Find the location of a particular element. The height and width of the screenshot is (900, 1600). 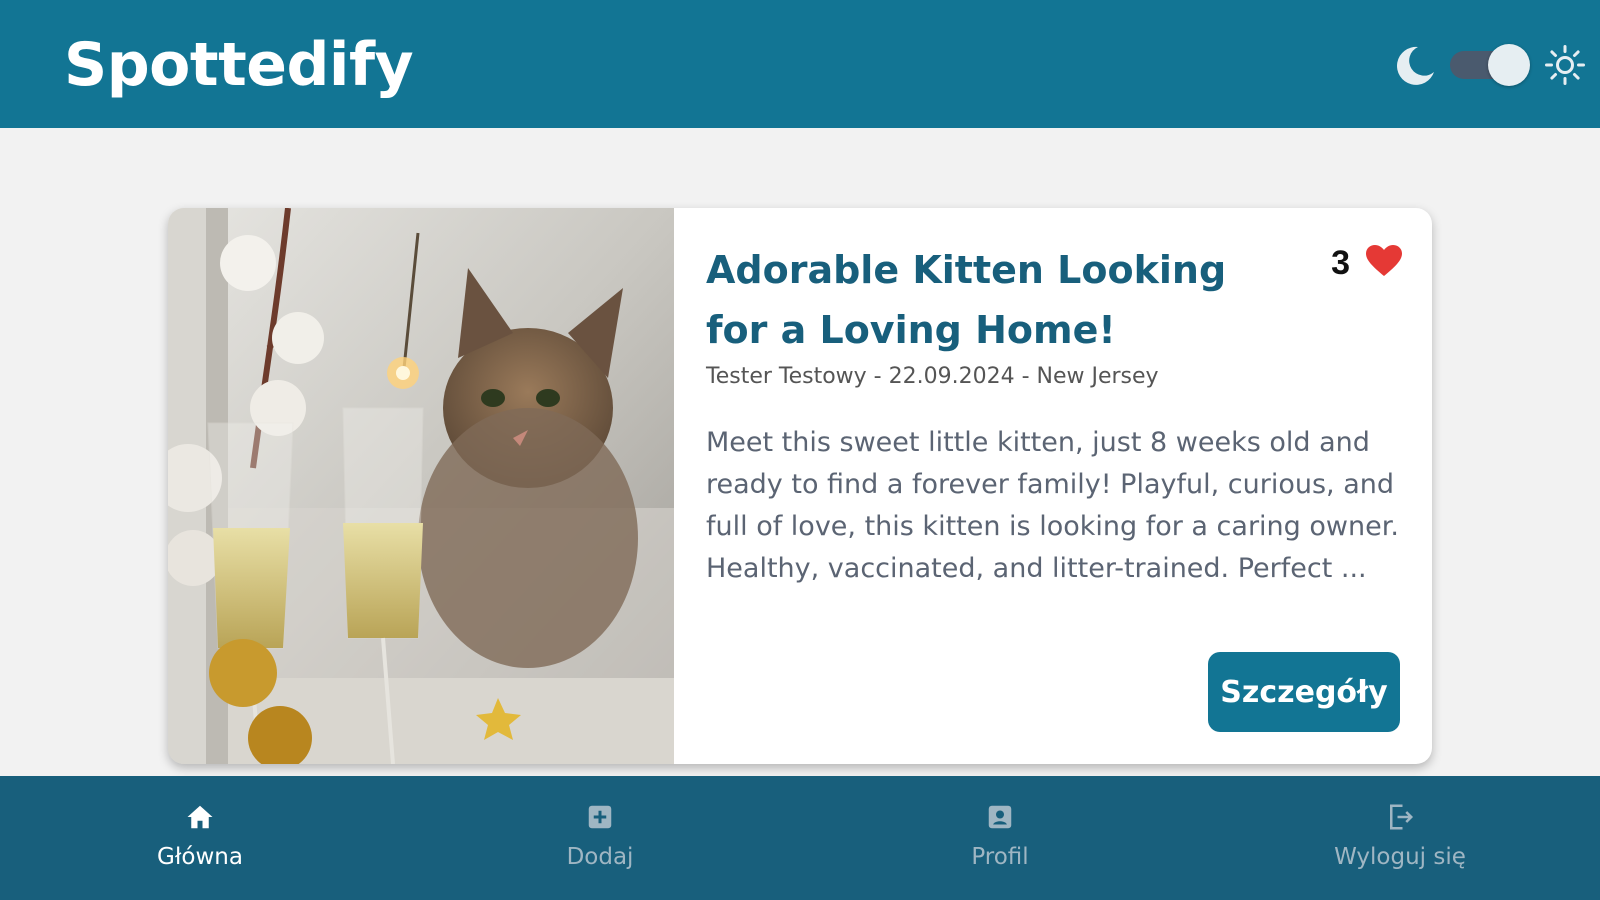

home-icon is located at coordinates (200, 817).